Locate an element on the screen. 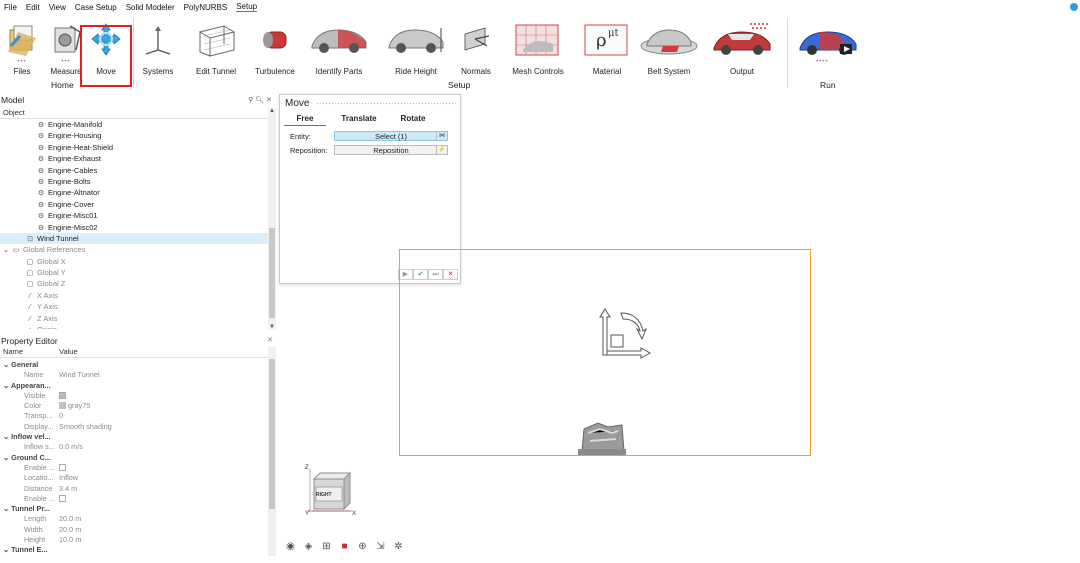 This screenshot has width=1080, height=563. property-value: 0 is located at coordinates (61, 416).